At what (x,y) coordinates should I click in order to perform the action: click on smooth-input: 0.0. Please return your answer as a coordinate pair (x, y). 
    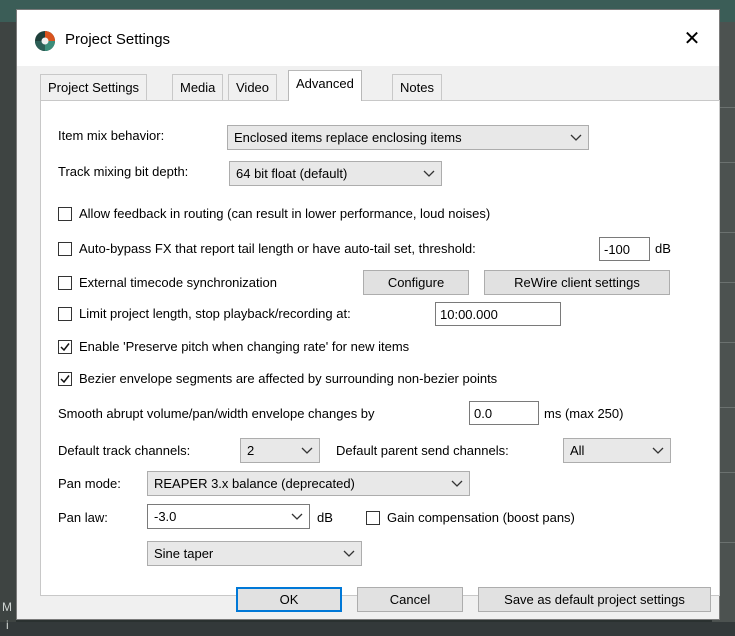
    Looking at the image, I should click on (504, 413).